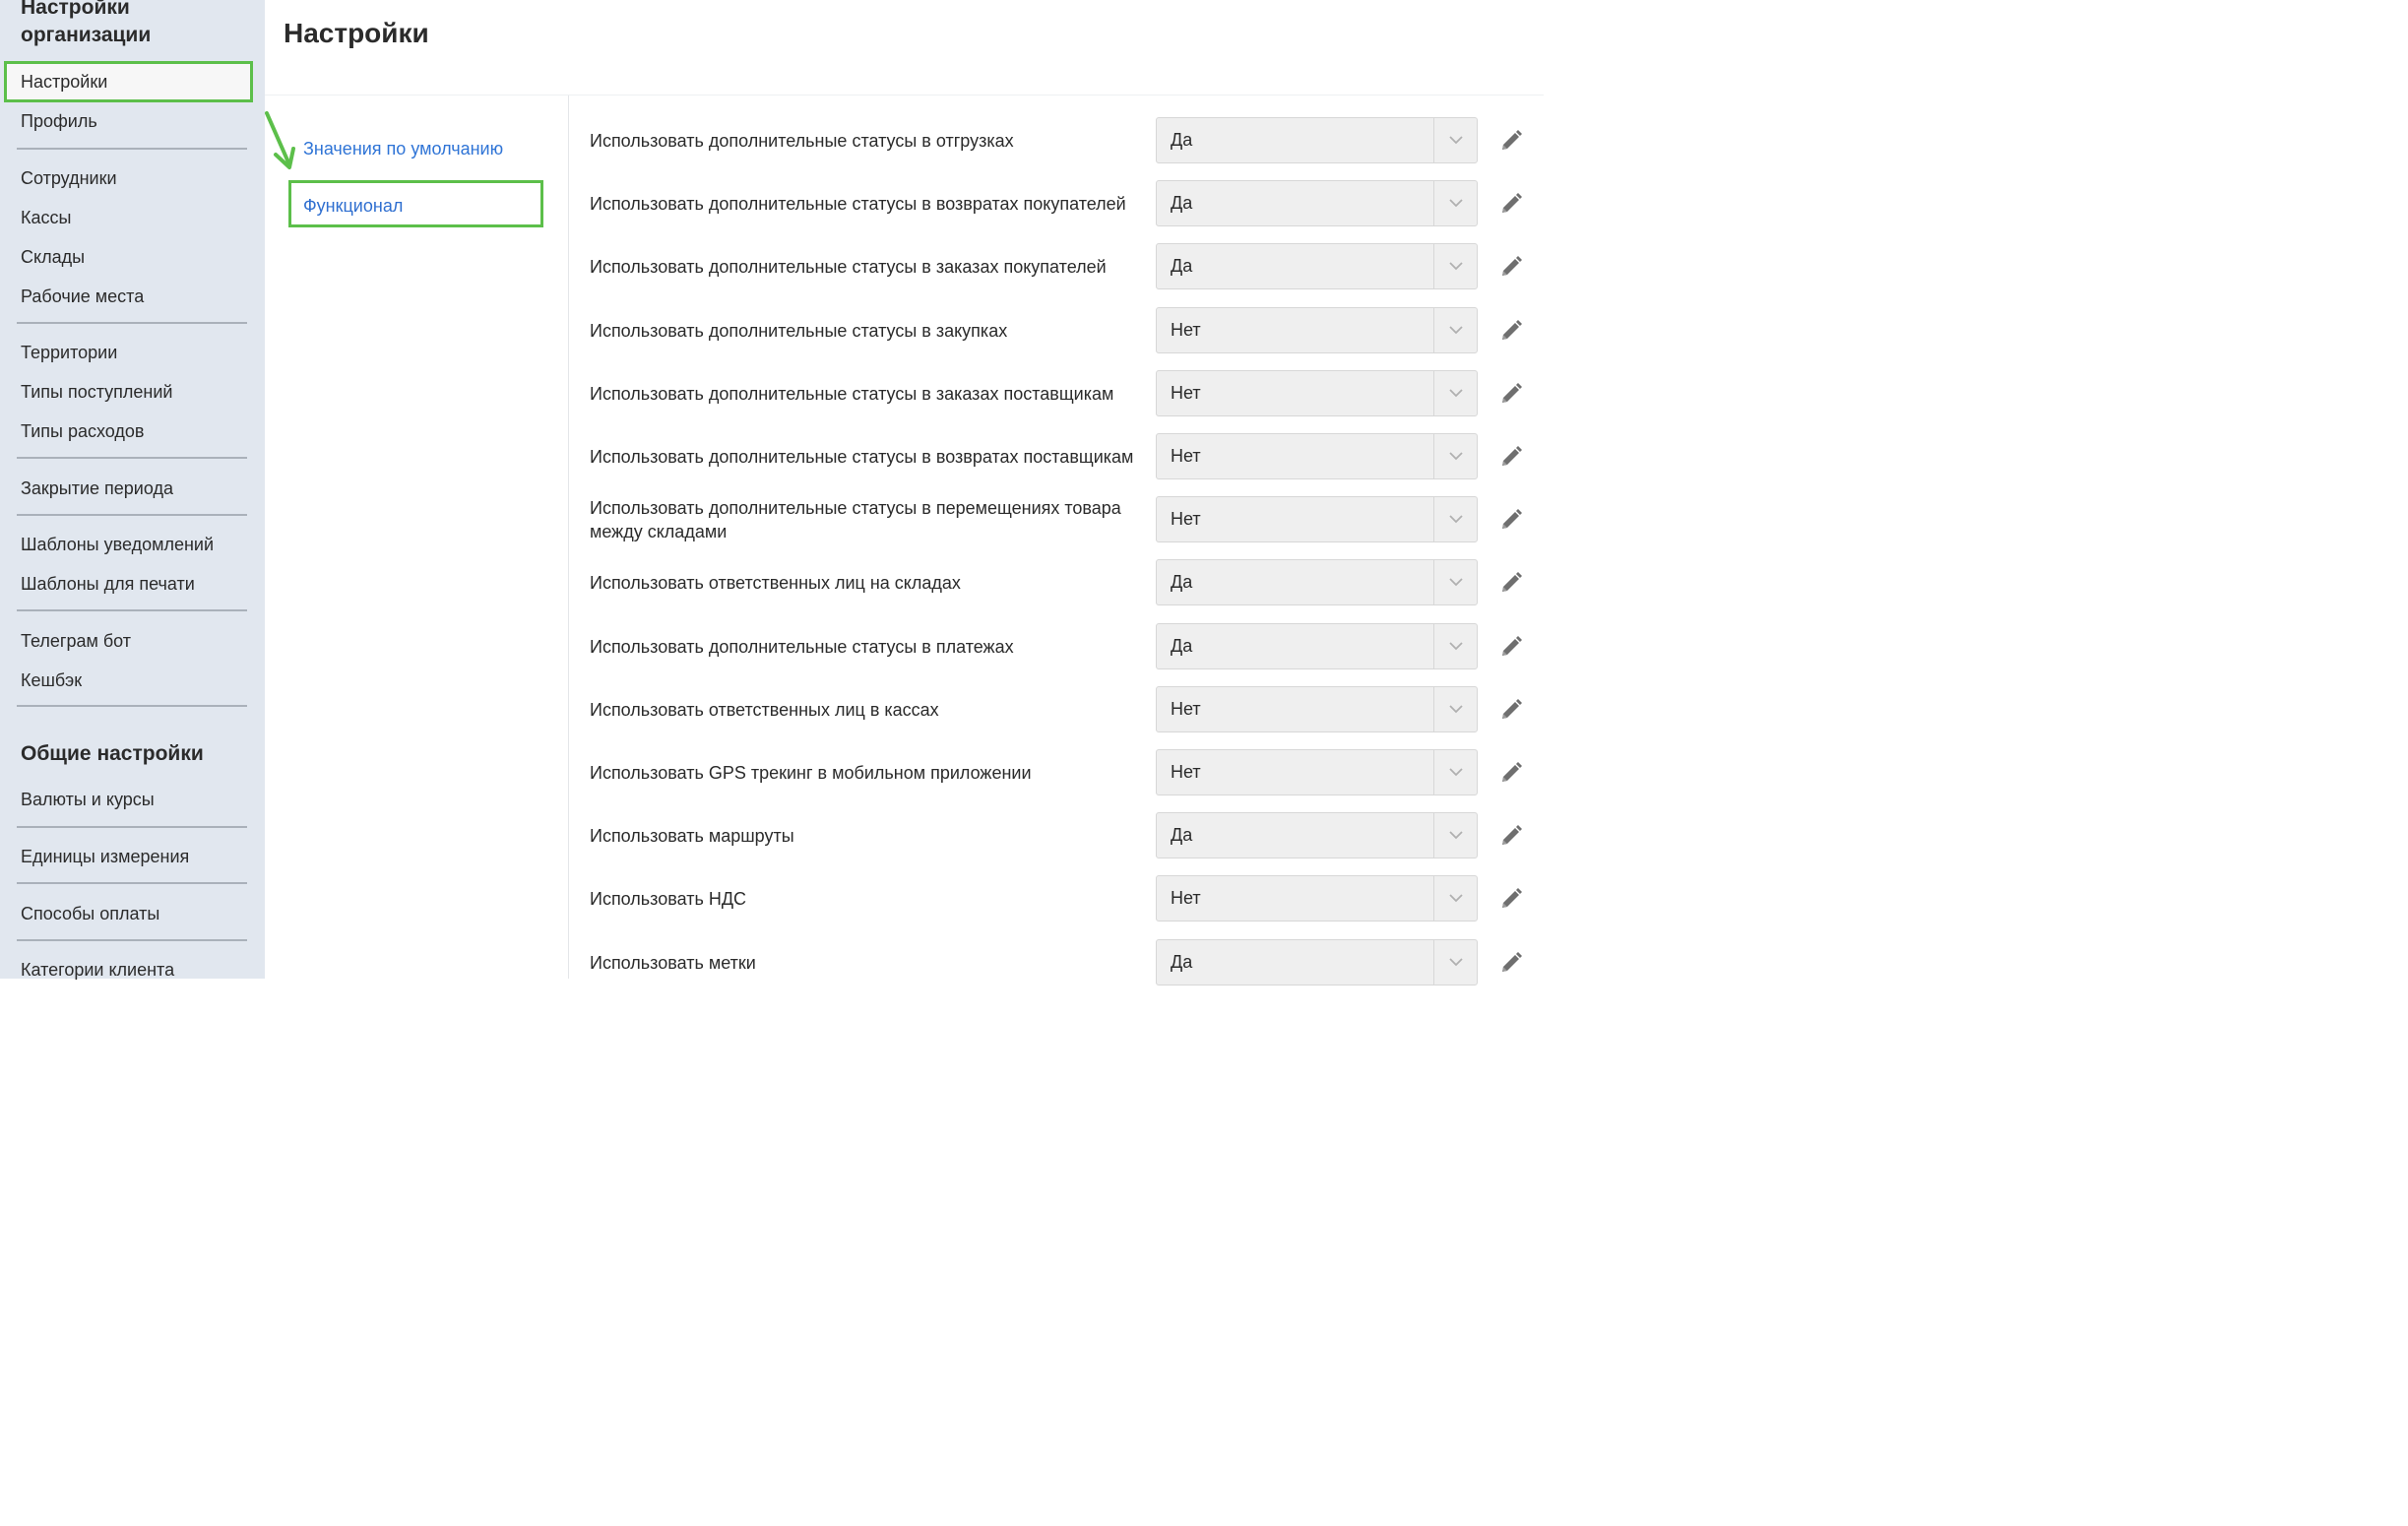  What do you see at coordinates (1056, 835) in the screenshot?
I see `setting-row: Использовать маршруты Да` at bounding box center [1056, 835].